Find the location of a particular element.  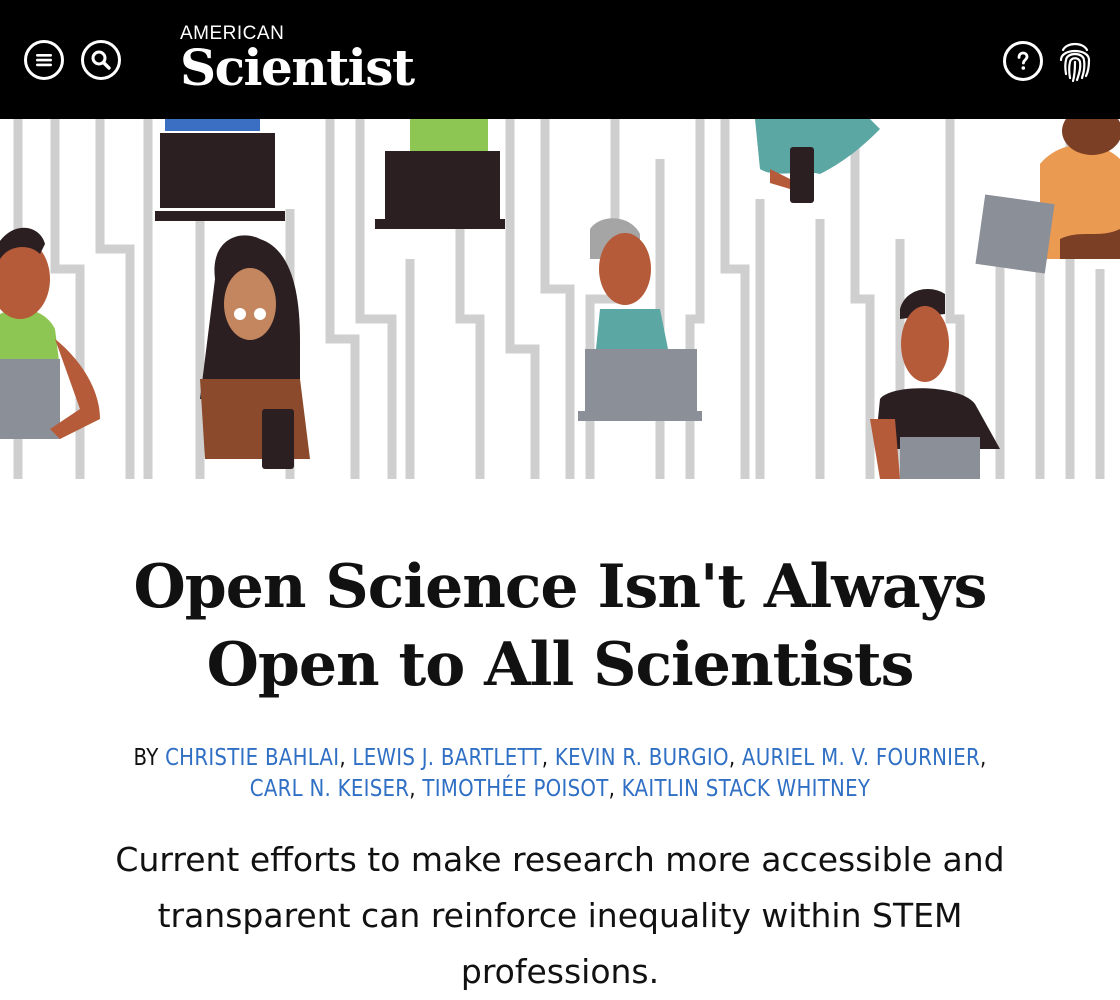

author-link: KEVIN R. BURGIO is located at coordinates (642, 758).